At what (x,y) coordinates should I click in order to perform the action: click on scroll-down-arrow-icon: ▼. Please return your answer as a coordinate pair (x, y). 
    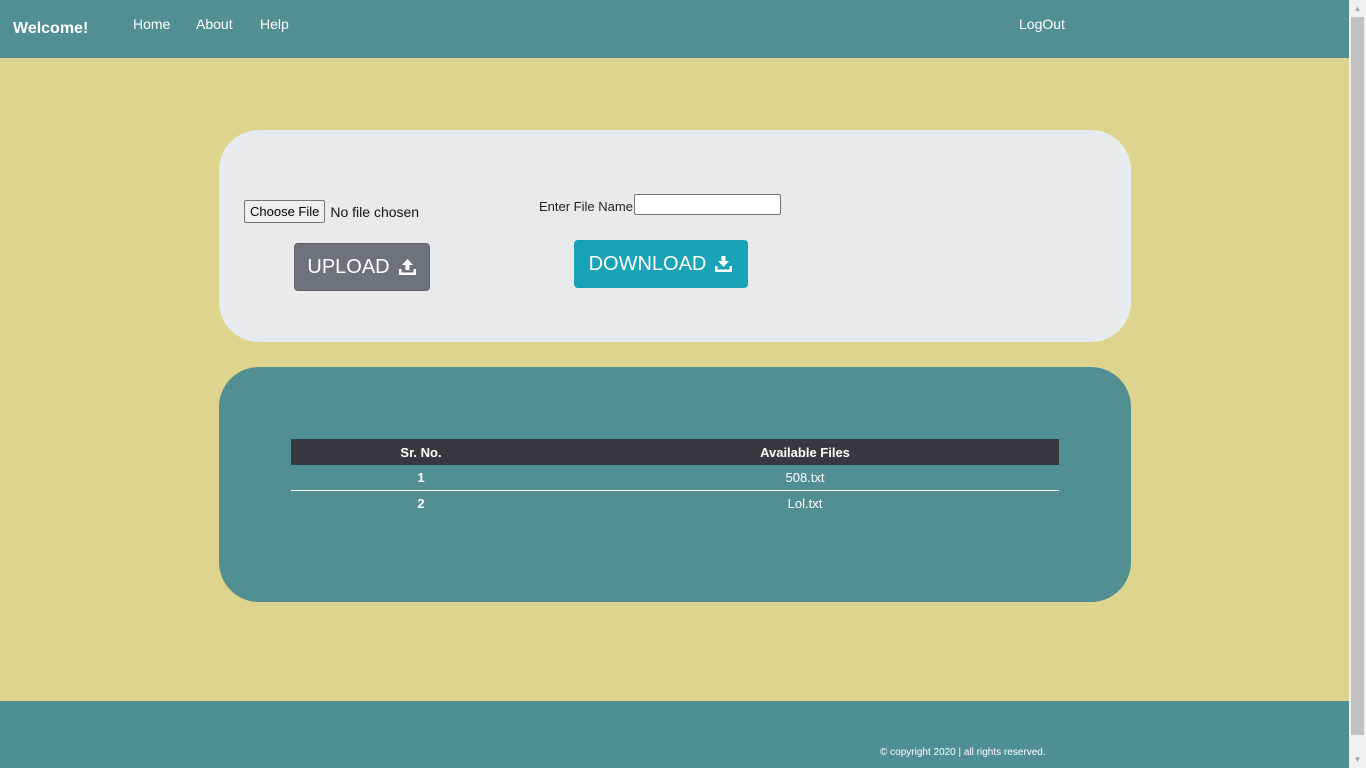
    Looking at the image, I should click on (1357, 759).